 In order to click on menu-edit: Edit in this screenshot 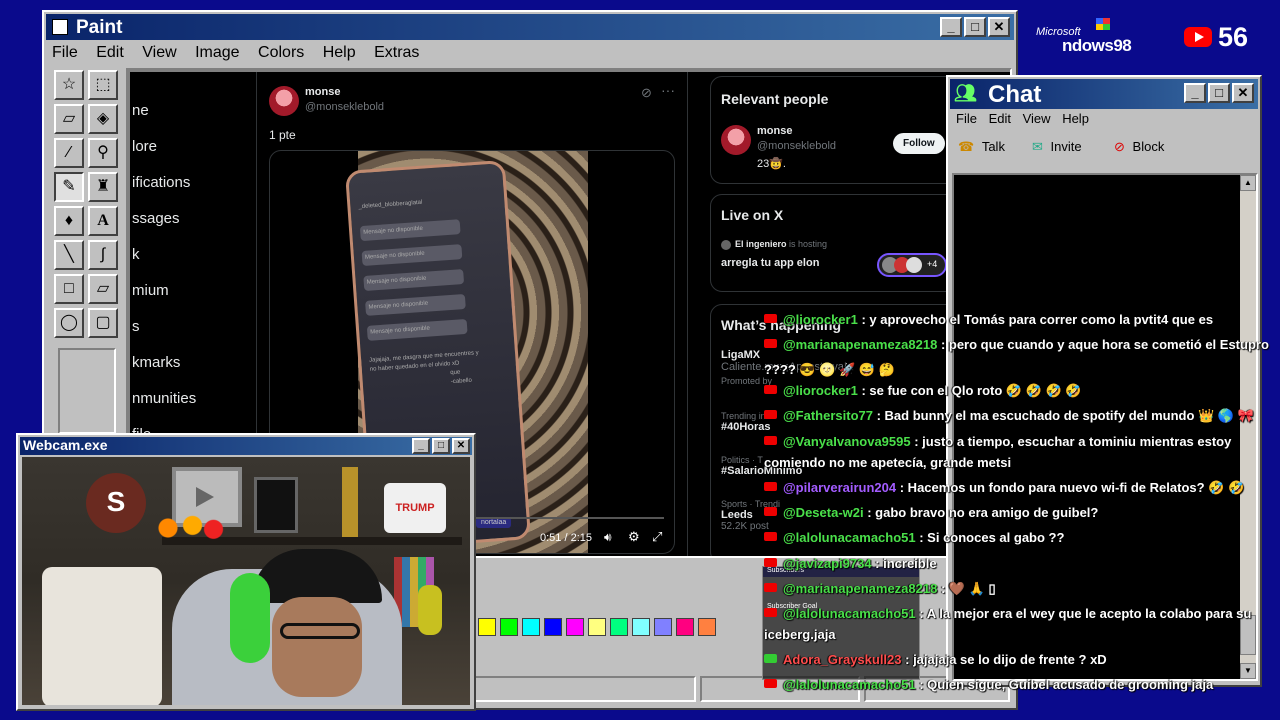, I will do `click(110, 52)`.